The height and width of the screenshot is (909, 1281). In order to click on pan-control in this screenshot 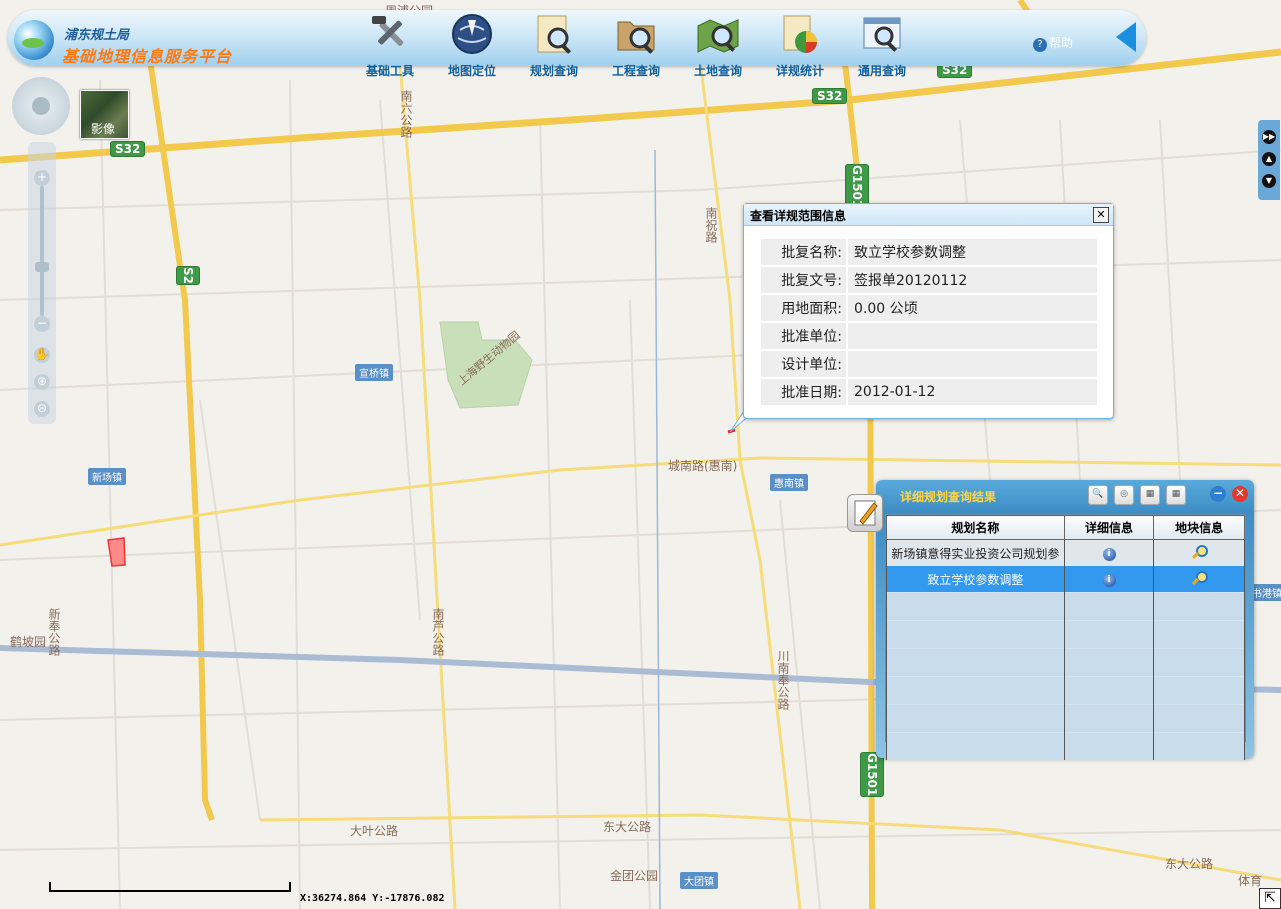, I will do `click(41, 106)`.